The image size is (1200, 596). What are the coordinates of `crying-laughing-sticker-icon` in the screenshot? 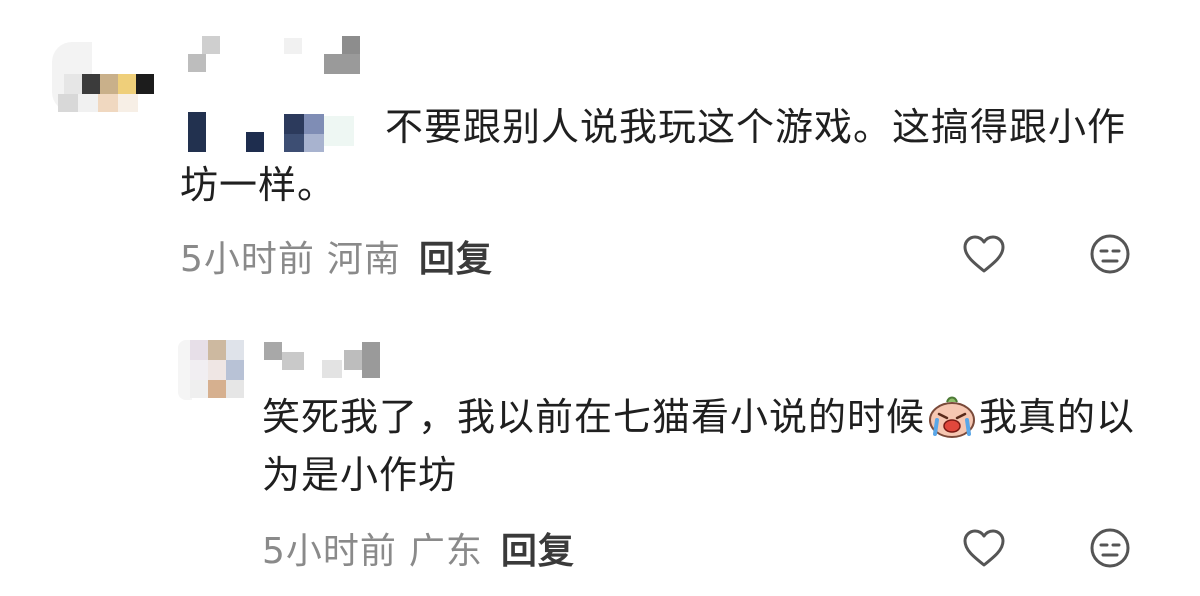 It's located at (952, 416).